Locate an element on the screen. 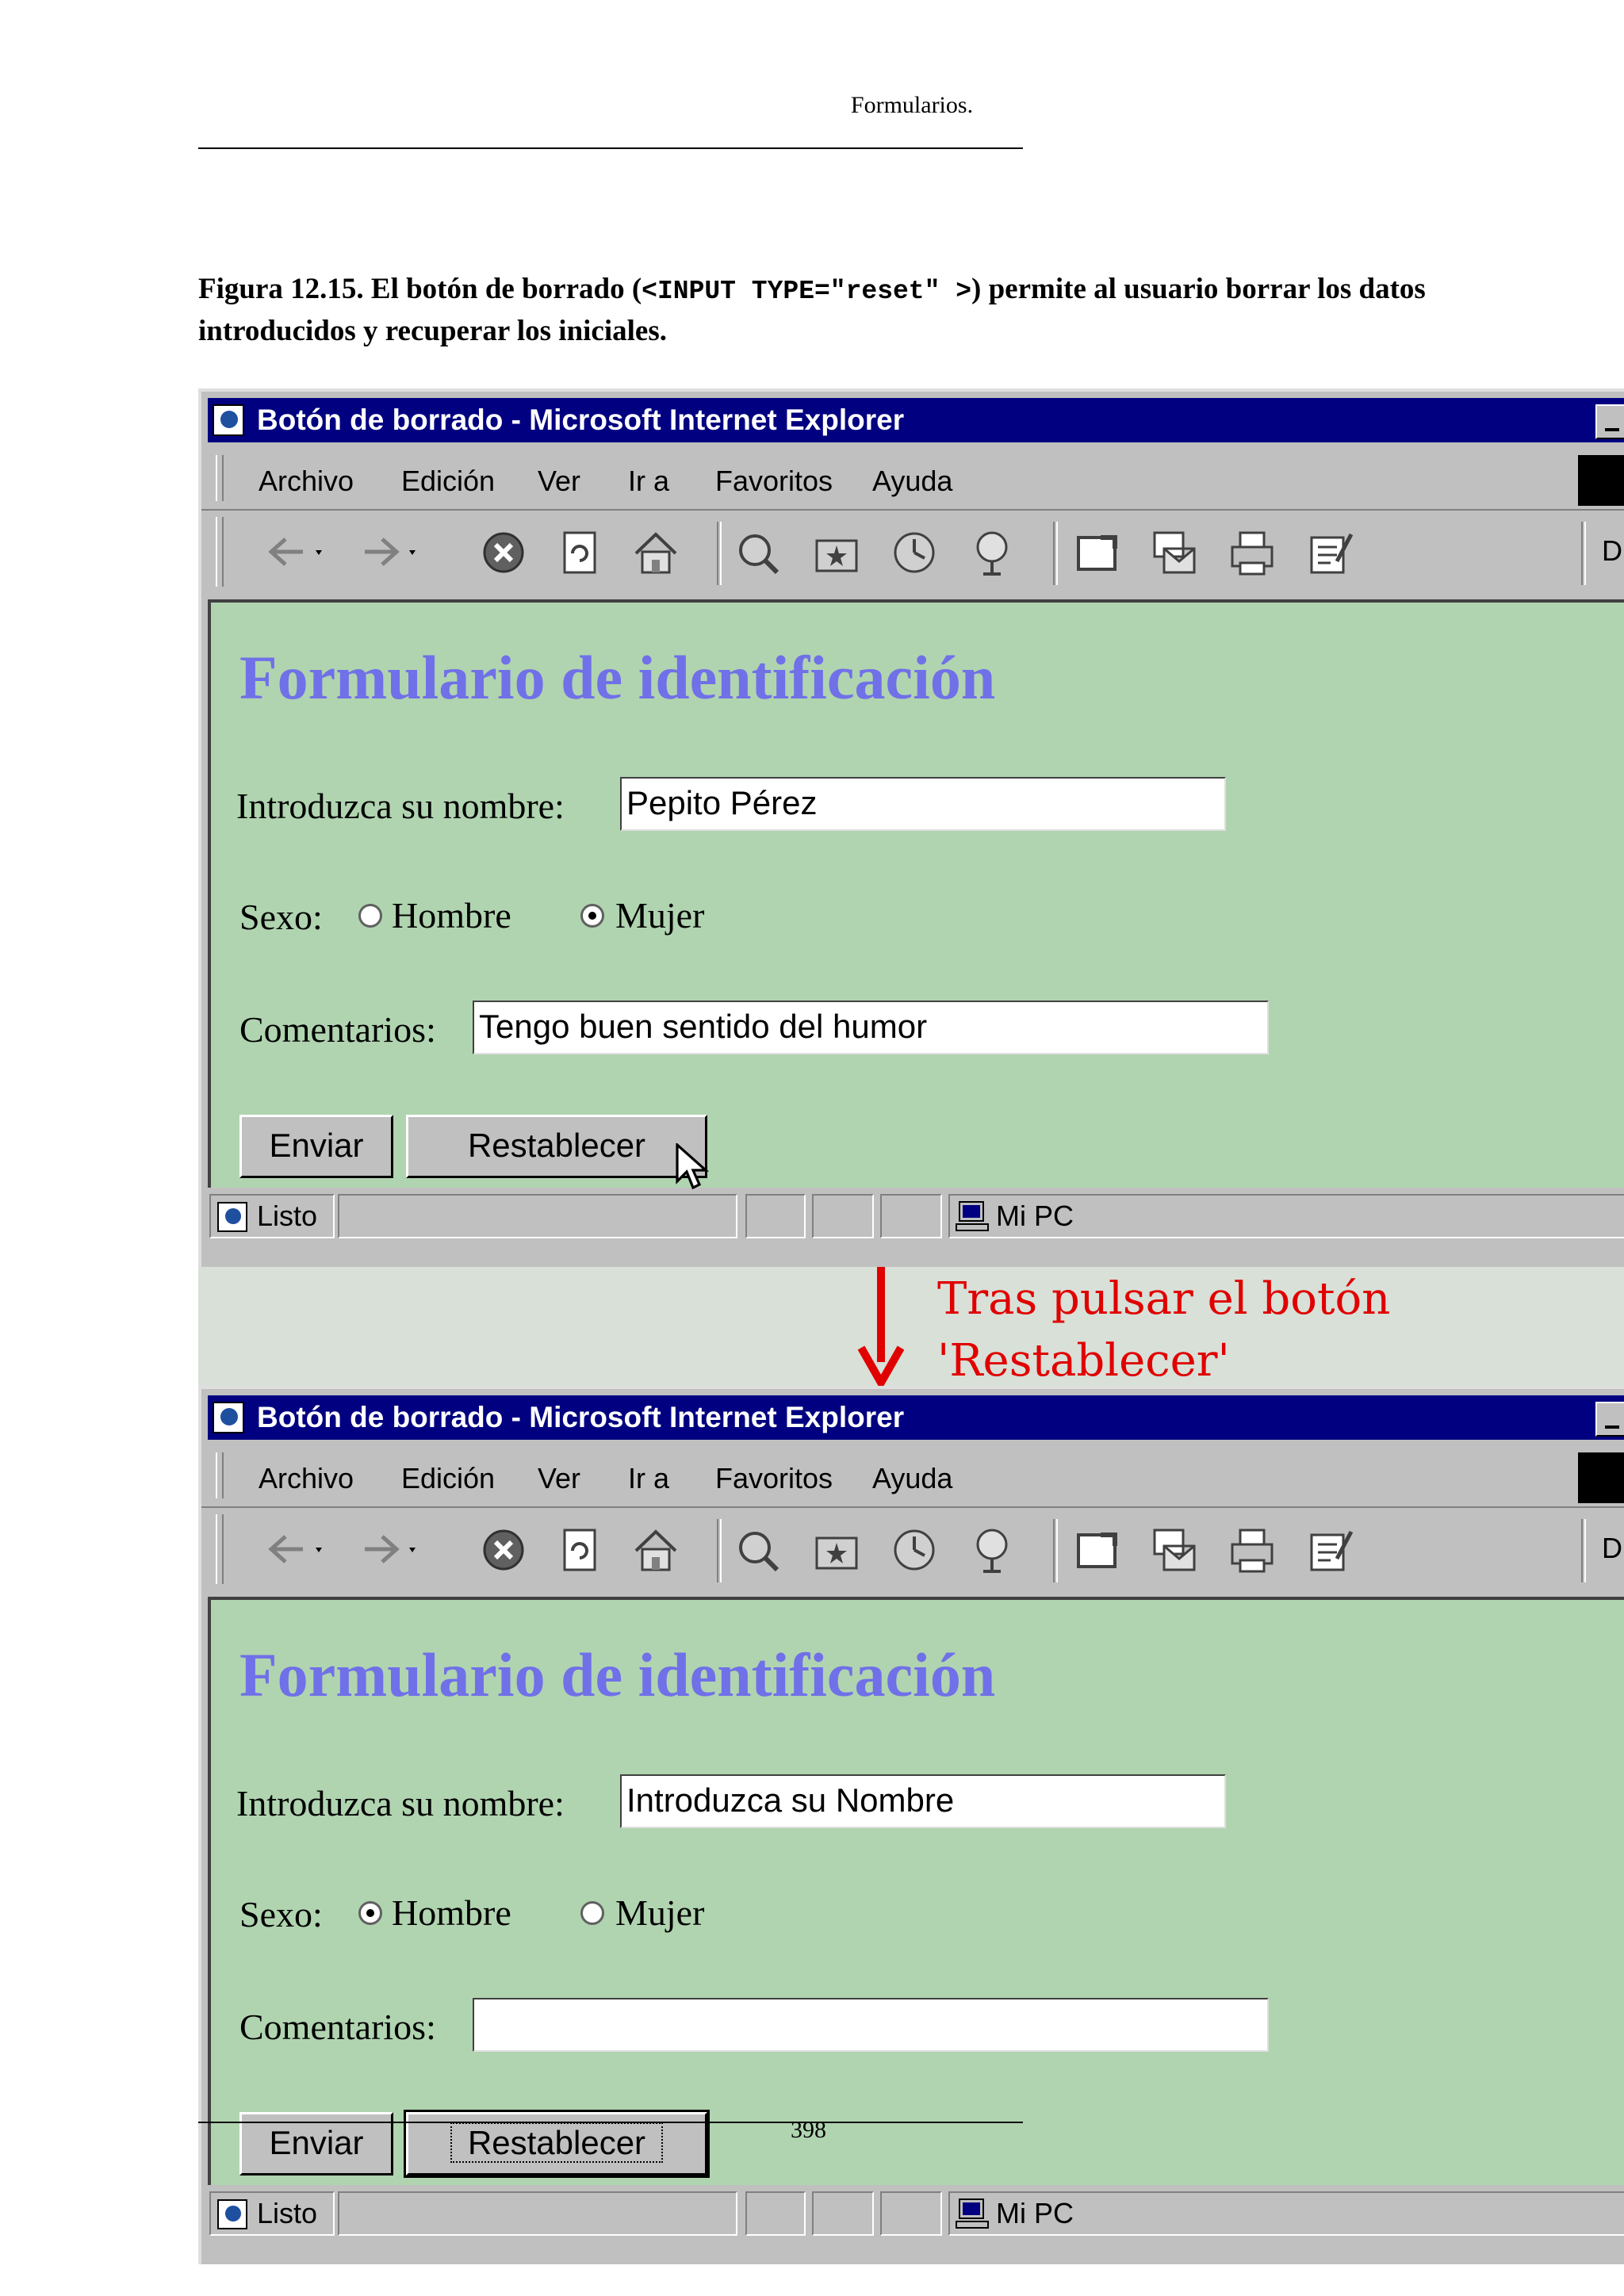  page-header: Formularios. is located at coordinates (912, 105).